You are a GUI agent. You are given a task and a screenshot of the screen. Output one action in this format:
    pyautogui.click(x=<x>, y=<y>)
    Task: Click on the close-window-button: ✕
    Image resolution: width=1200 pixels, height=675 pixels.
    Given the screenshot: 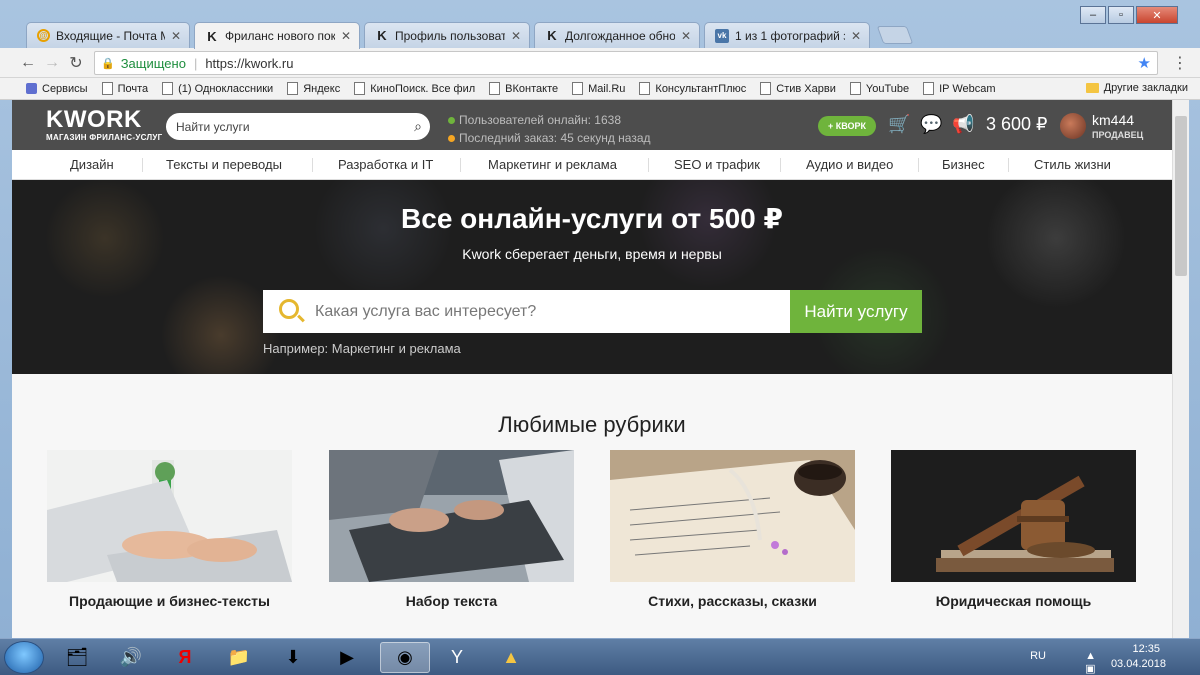 What is the action you would take?
    pyautogui.click(x=1157, y=15)
    